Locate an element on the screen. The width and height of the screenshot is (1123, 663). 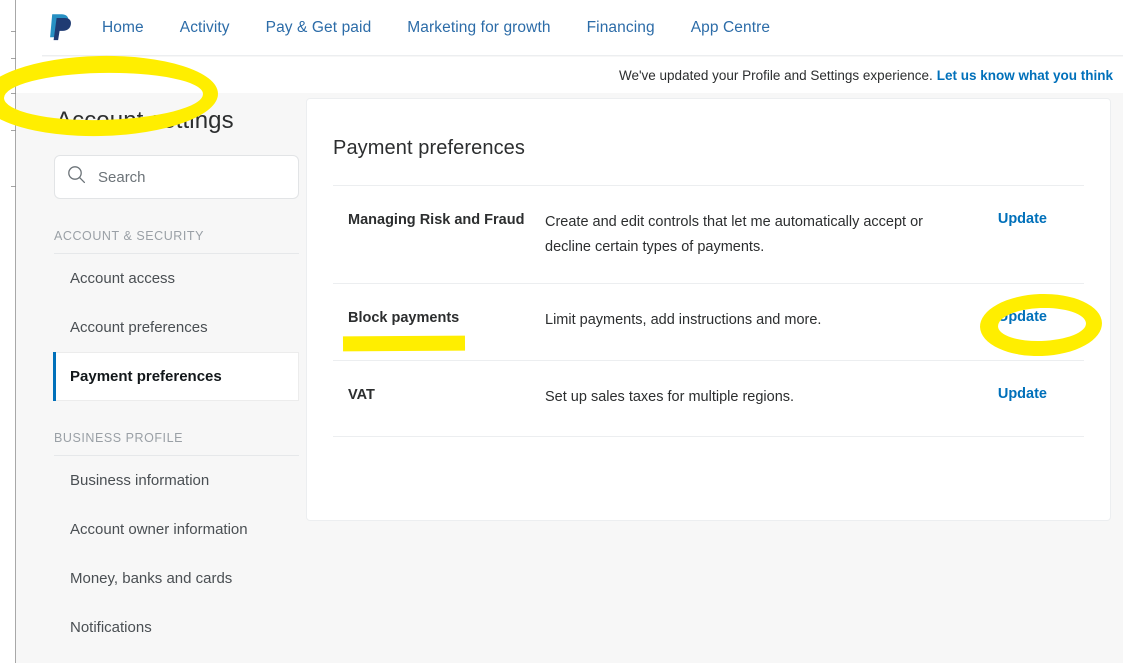
sidebar-item-account-access: Account access is located at coordinates (176, 278).